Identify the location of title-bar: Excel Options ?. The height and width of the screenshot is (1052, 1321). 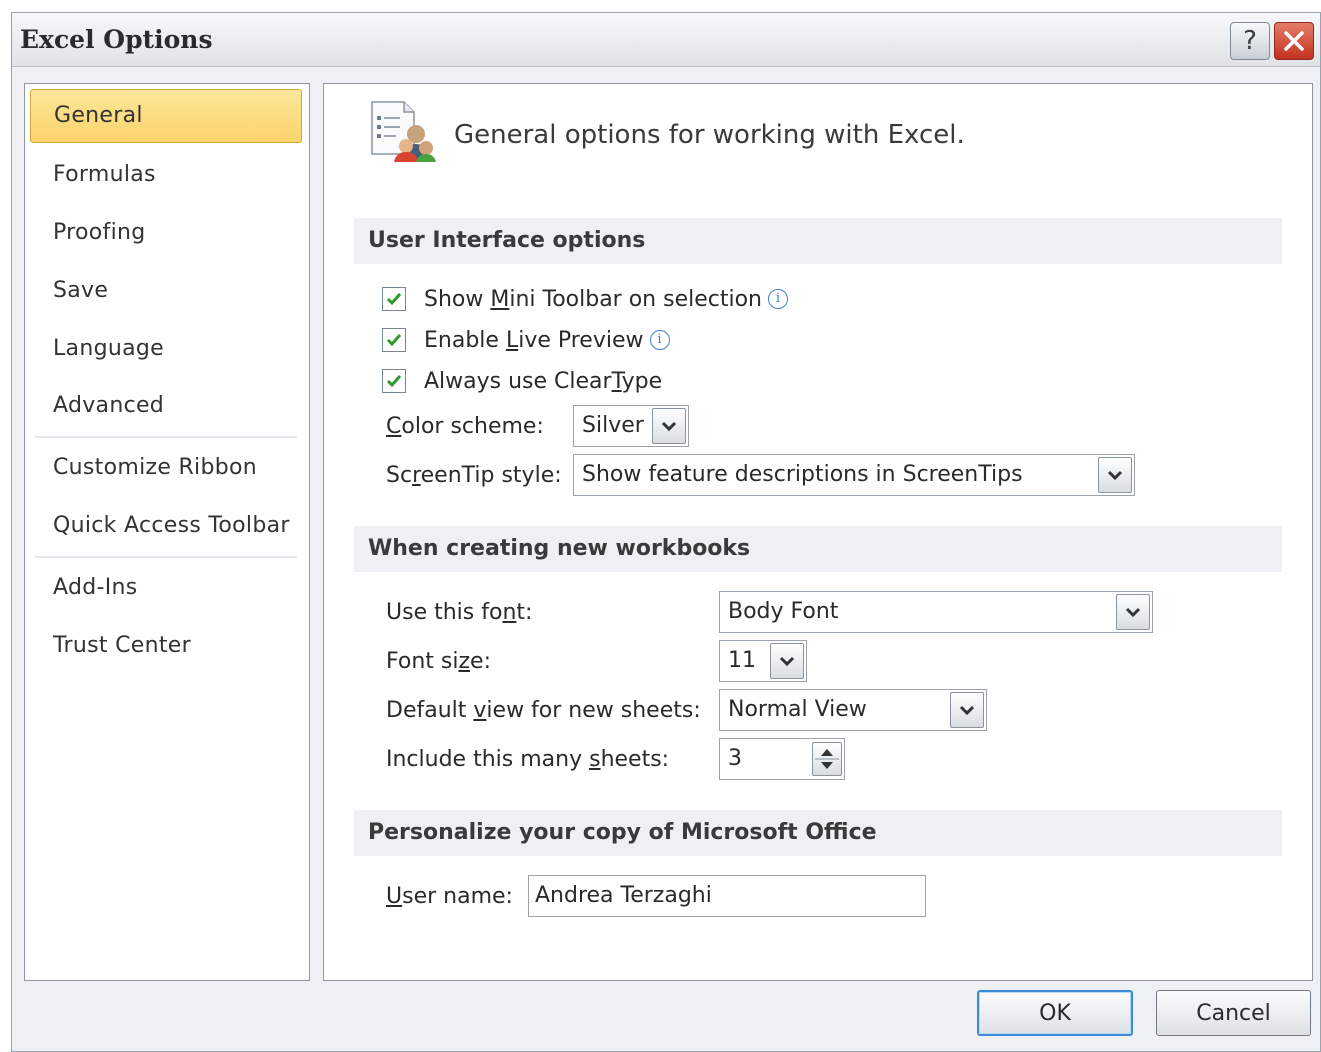
(666, 40).